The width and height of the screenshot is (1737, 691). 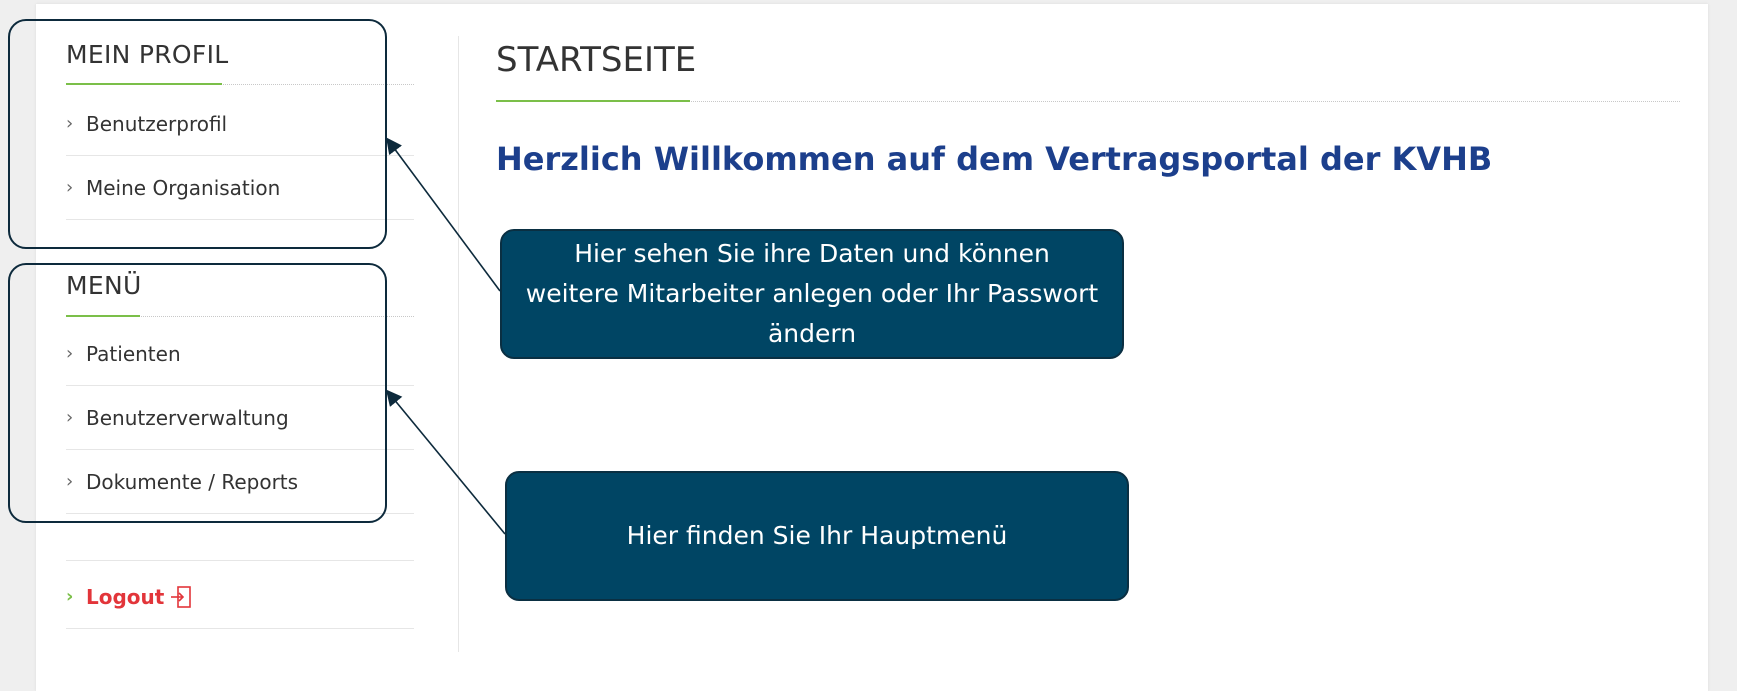 What do you see at coordinates (445, 462) in the screenshot?
I see `arrow-to-menu` at bounding box center [445, 462].